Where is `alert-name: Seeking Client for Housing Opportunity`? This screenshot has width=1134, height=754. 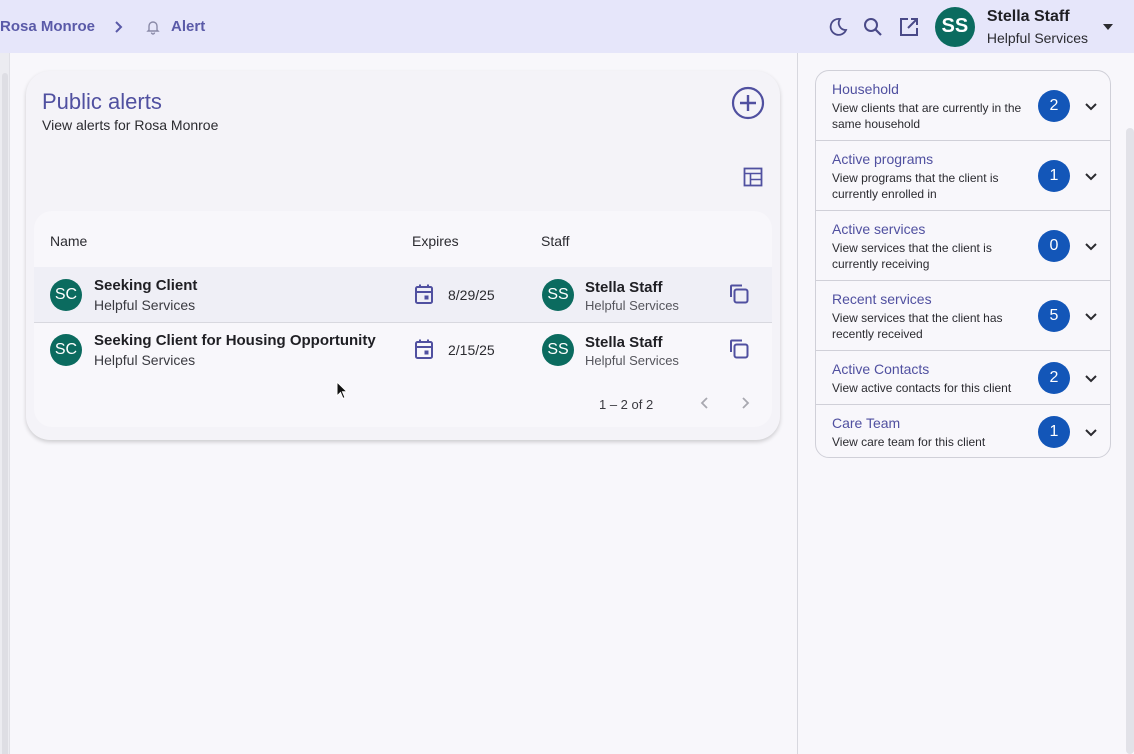
alert-name: Seeking Client for Housing Opportunity is located at coordinates (235, 340).